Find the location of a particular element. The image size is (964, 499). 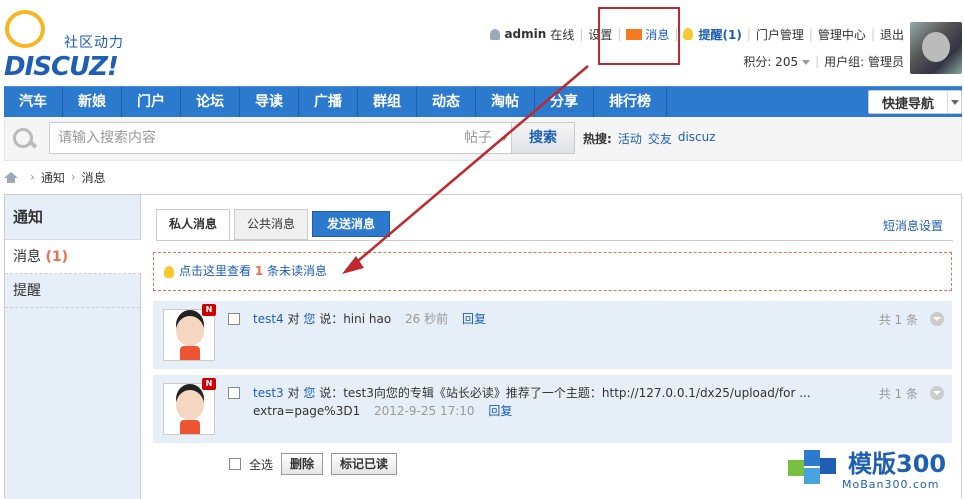

online-status: 在线 is located at coordinates (562, 34).